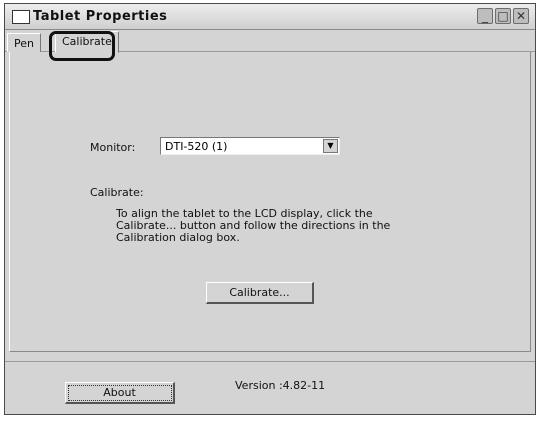 The width and height of the screenshot is (543, 421). Describe the element at coordinates (270, 17) in the screenshot. I see `title-bar: Tablet Properties _ □ ✕` at that location.